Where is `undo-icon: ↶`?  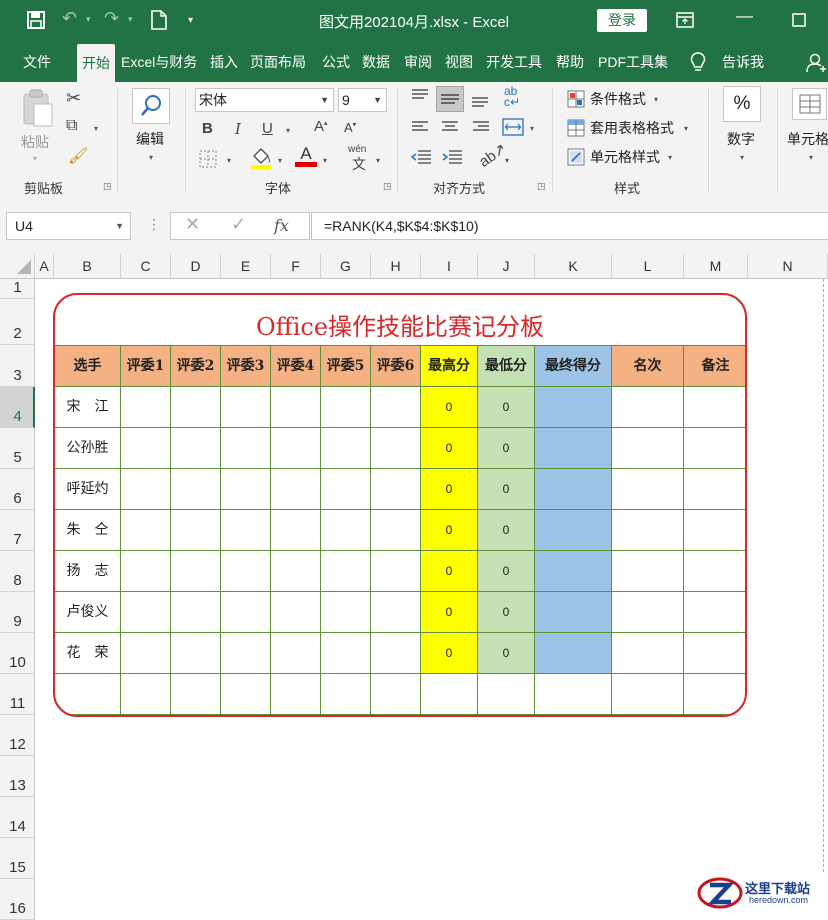 undo-icon: ↶ is located at coordinates (69, 18).